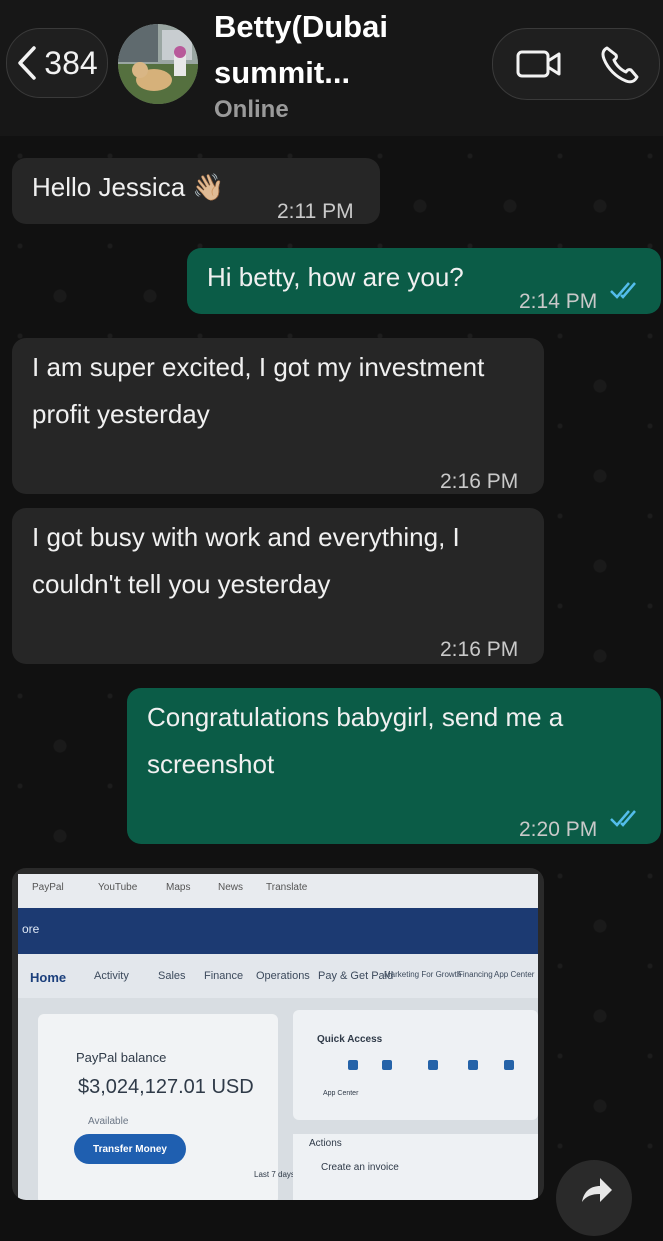  What do you see at coordinates (31, 929) in the screenshot?
I see `brand-fragment: ore` at bounding box center [31, 929].